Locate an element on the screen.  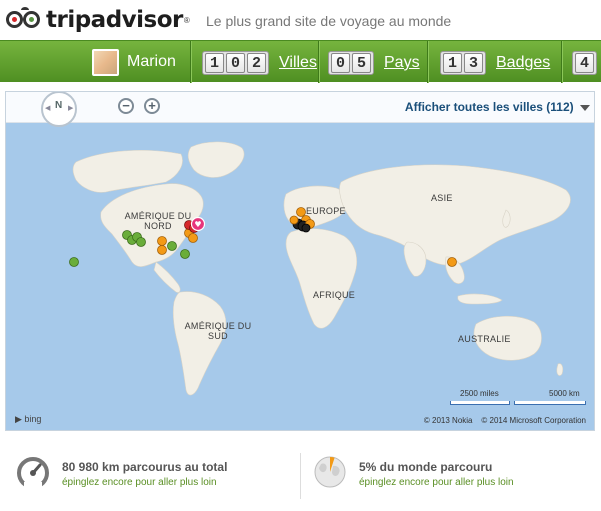
scale-bar-miles is located at coordinates (480, 403).